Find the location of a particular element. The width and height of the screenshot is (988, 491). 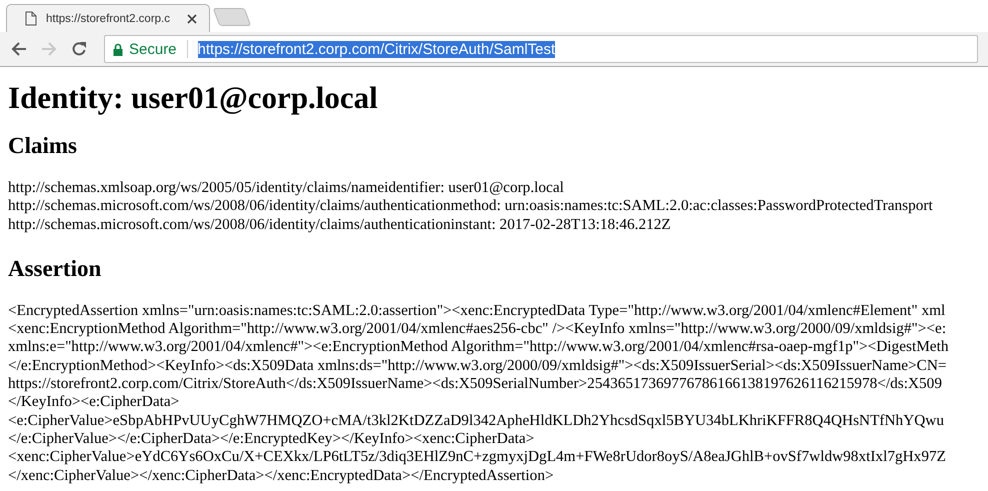

text-line: </KeyInfo><e:CipherData> is located at coordinates (94, 402).